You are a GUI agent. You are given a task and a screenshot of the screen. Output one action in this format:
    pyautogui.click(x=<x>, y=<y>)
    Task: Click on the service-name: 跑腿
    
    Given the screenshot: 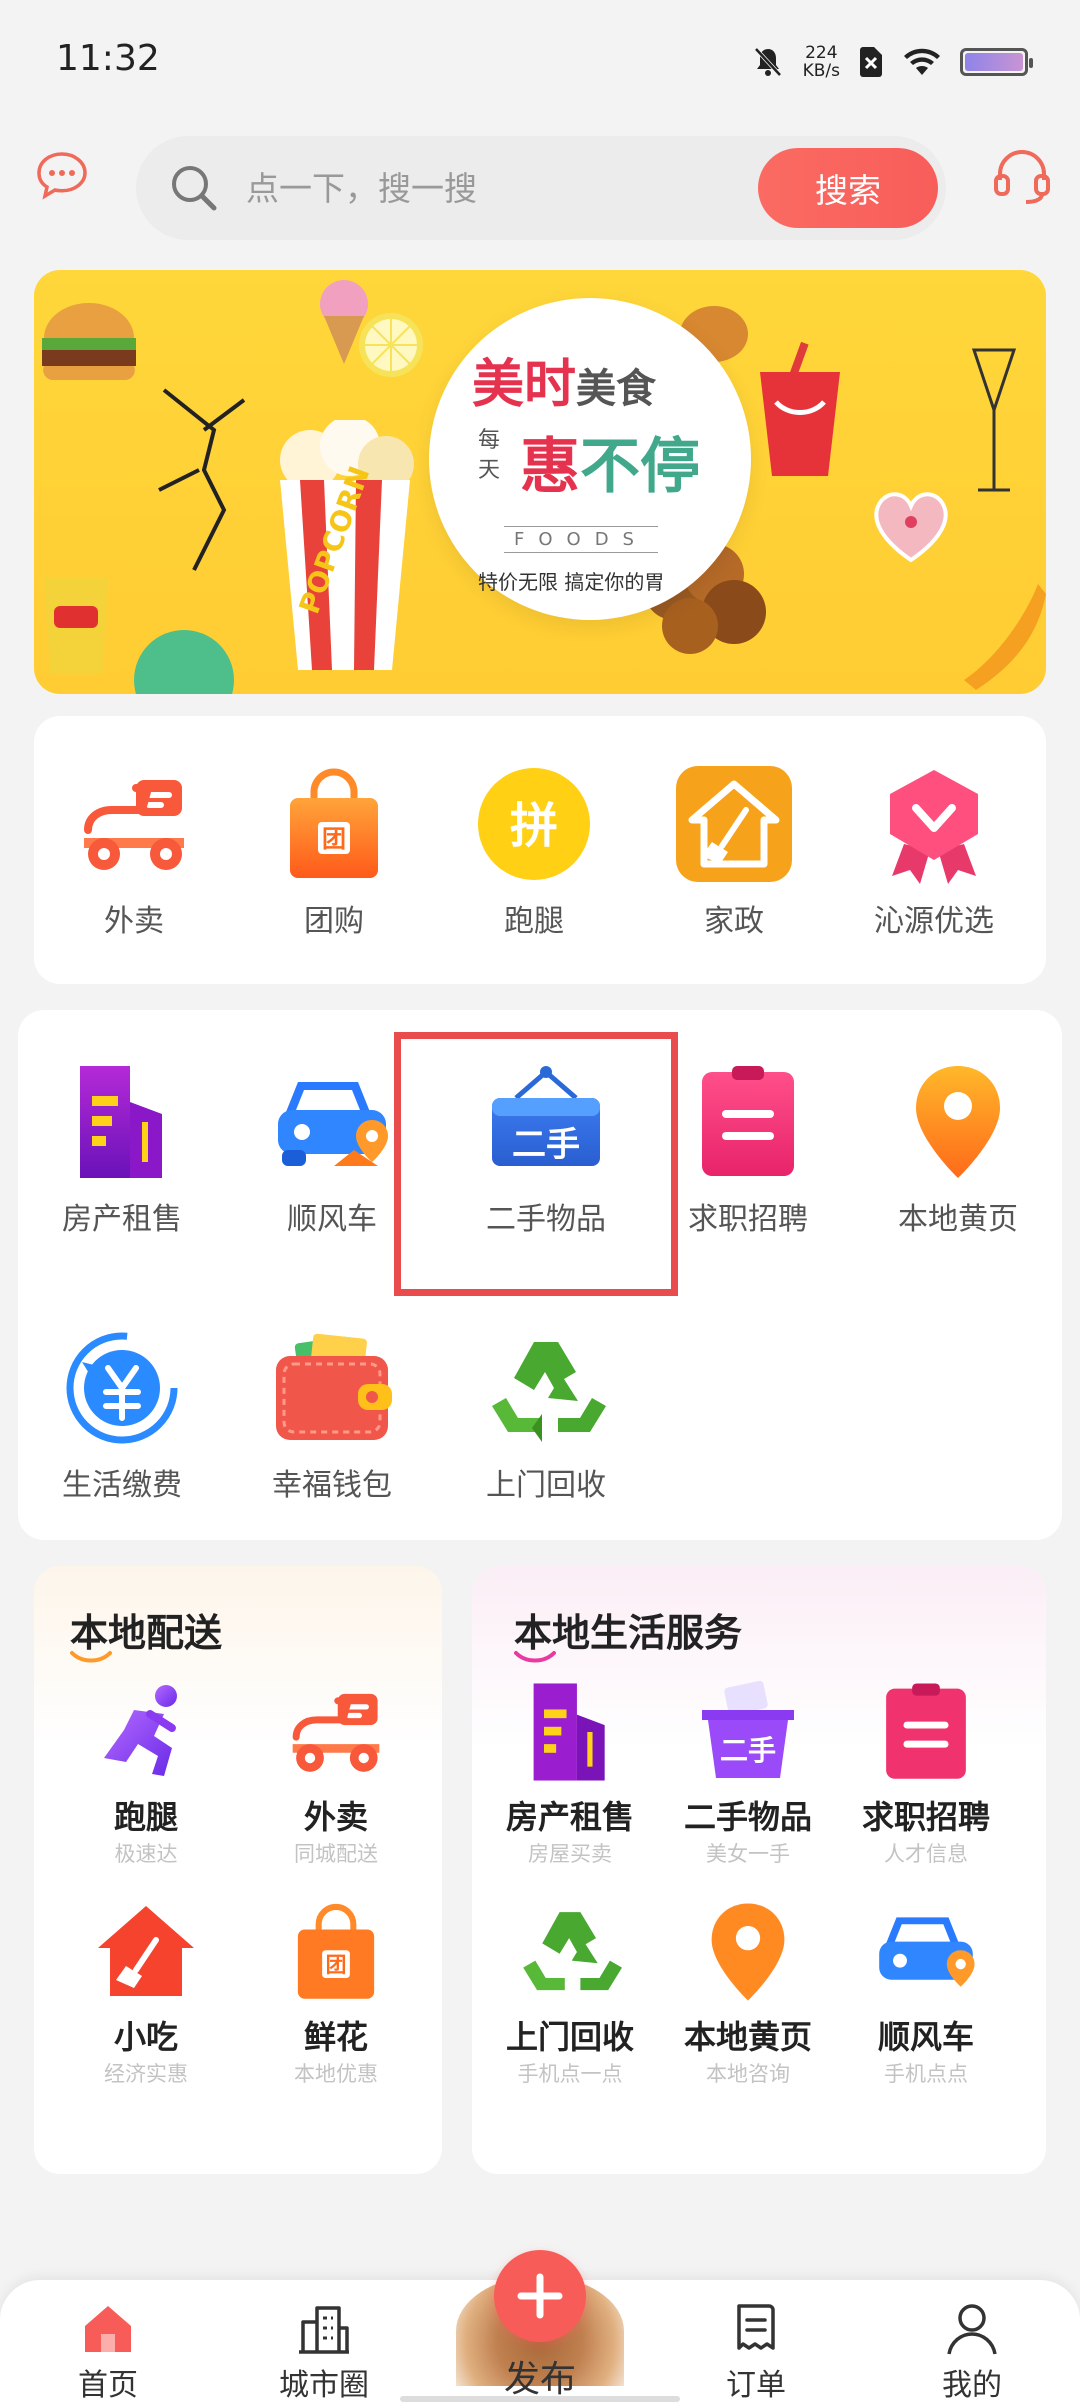 What is the action you would take?
    pyautogui.click(x=145, y=1817)
    